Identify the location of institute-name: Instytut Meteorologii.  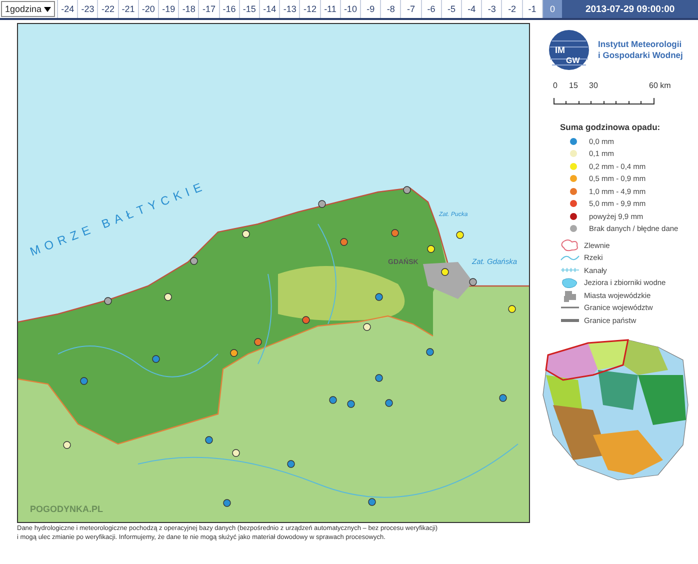
(640, 44).